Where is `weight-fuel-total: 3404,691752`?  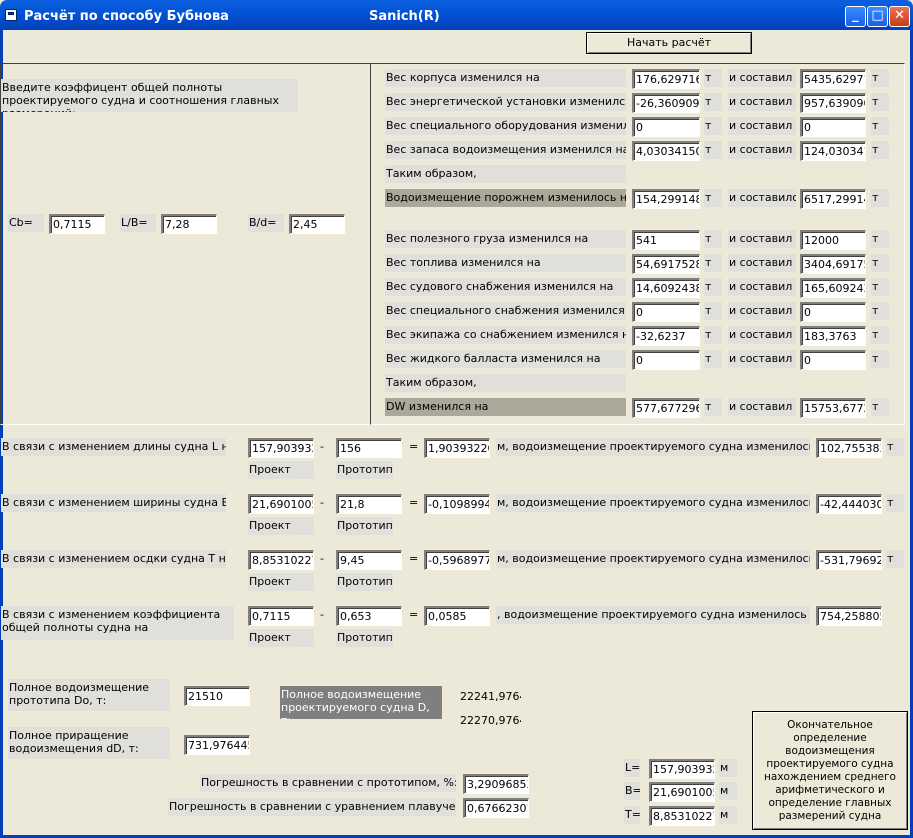
weight-fuel-total: 3404,691752 is located at coordinates (833, 264).